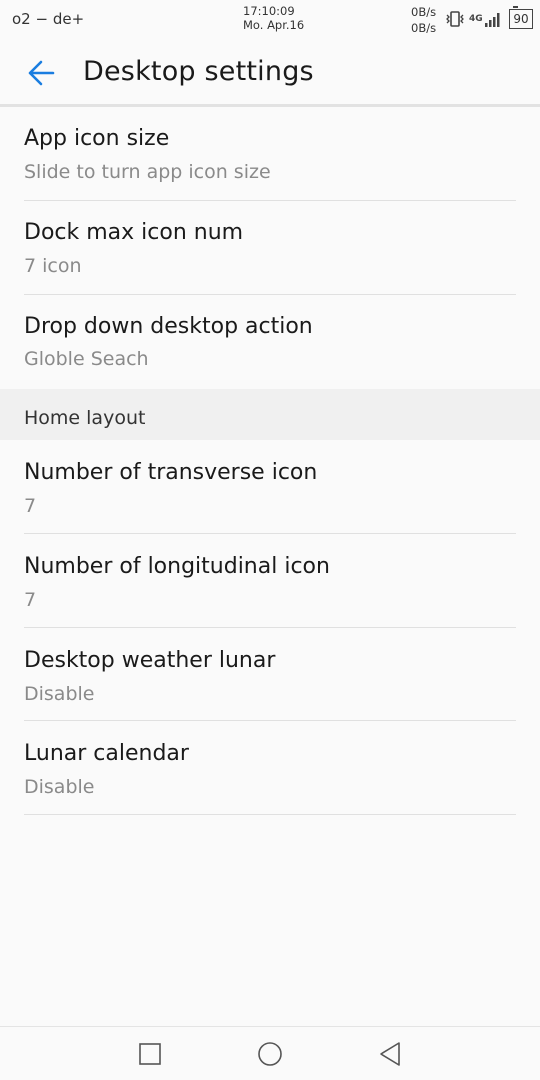 The image size is (540, 1080). What do you see at coordinates (424, 28) in the screenshot?
I see `download-speed: 0B/s` at bounding box center [424, 28].